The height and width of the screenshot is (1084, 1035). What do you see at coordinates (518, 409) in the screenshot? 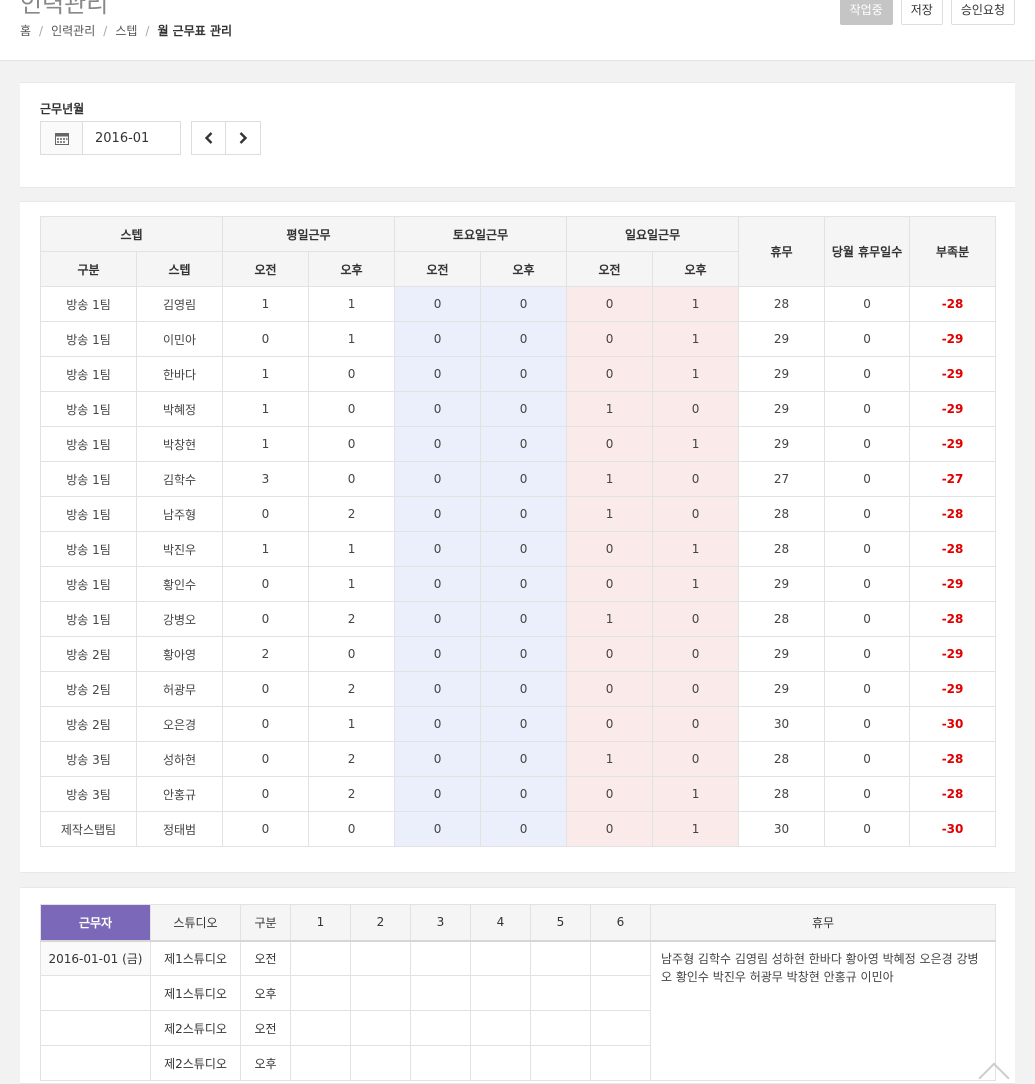
I see `summary-row: 방송 1팀 박혜정 1 0 0 0 1 0 29 0 -29` at bounding box center [518, 409].